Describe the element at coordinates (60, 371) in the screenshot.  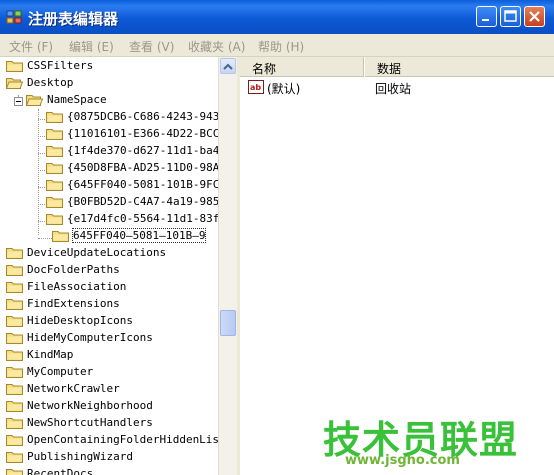
I see `tree-item-label: MyComputer` at that location.